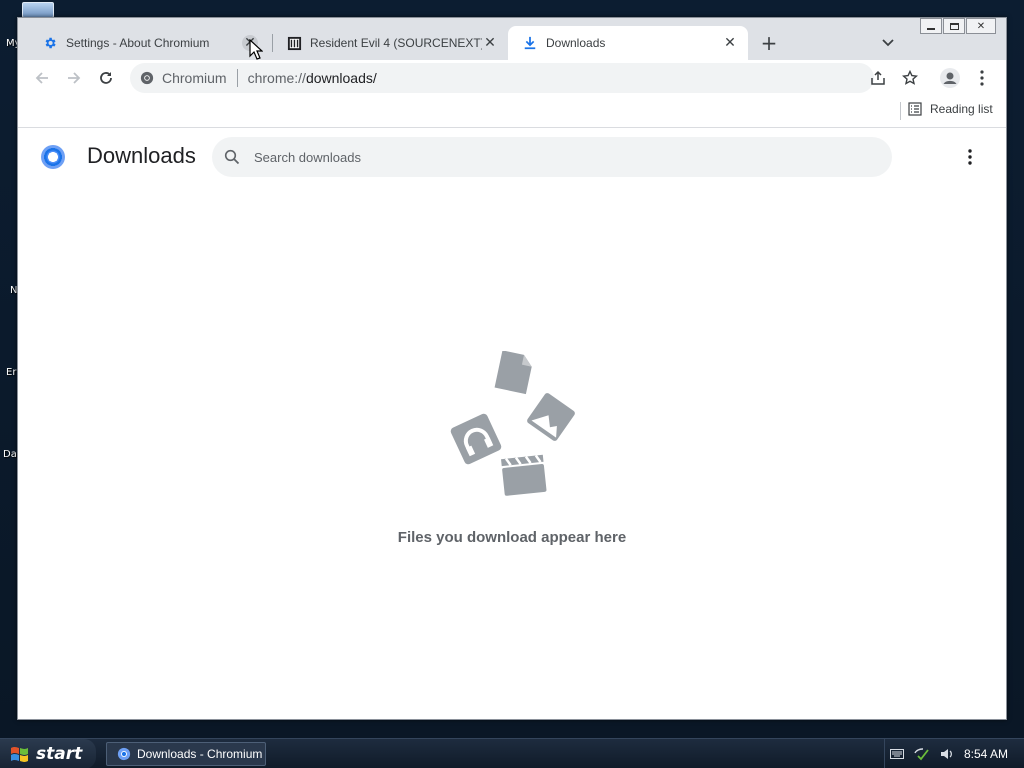 This screenshot has height=768, width=1024. What do you see at coordinates (38, 10) in the screenshot?
I see `desktop-icon` at bounding box center [38, 10].